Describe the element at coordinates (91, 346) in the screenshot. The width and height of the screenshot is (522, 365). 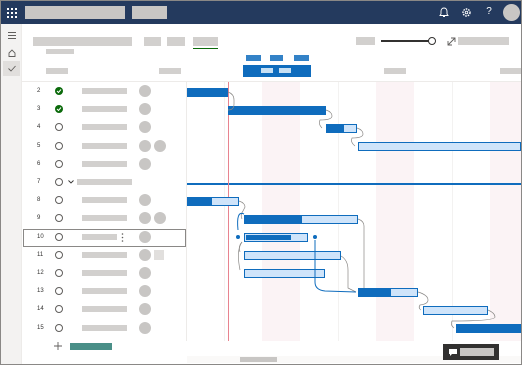
I see `add-task-button` at that location.